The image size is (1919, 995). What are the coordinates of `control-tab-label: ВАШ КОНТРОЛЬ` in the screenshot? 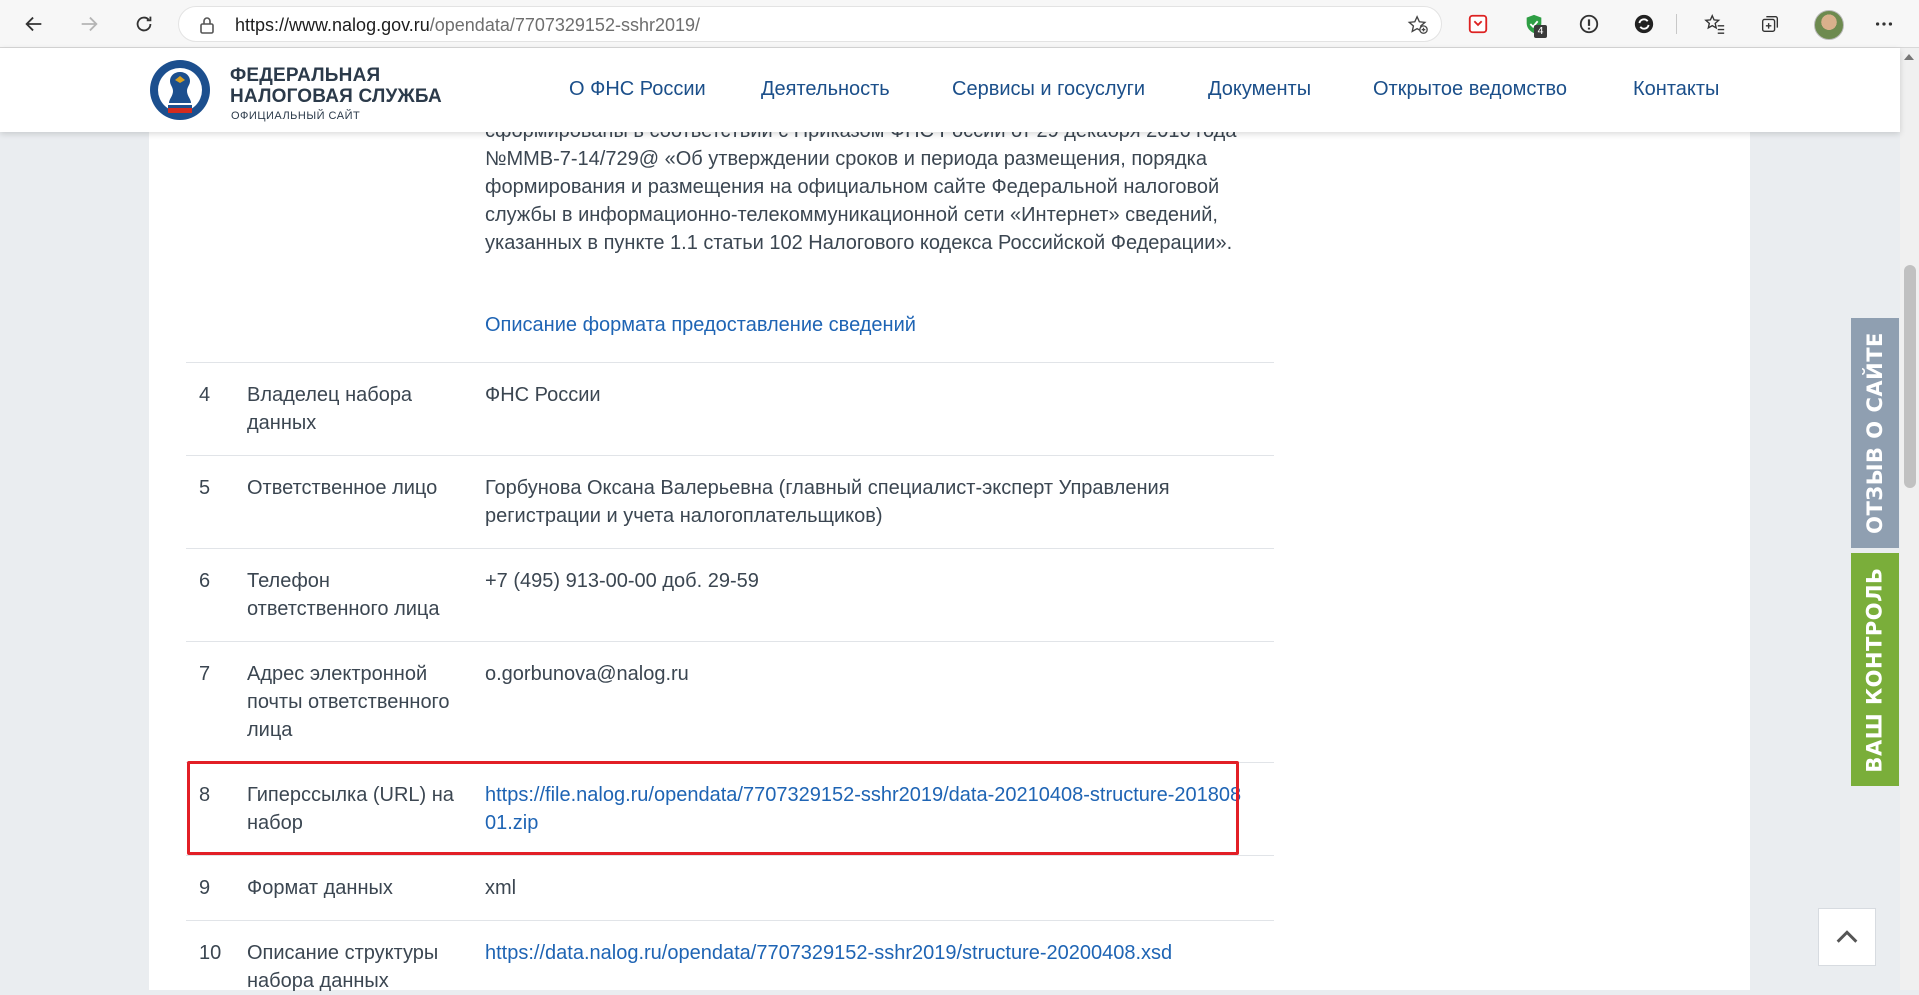 It's located at (1875, 669).